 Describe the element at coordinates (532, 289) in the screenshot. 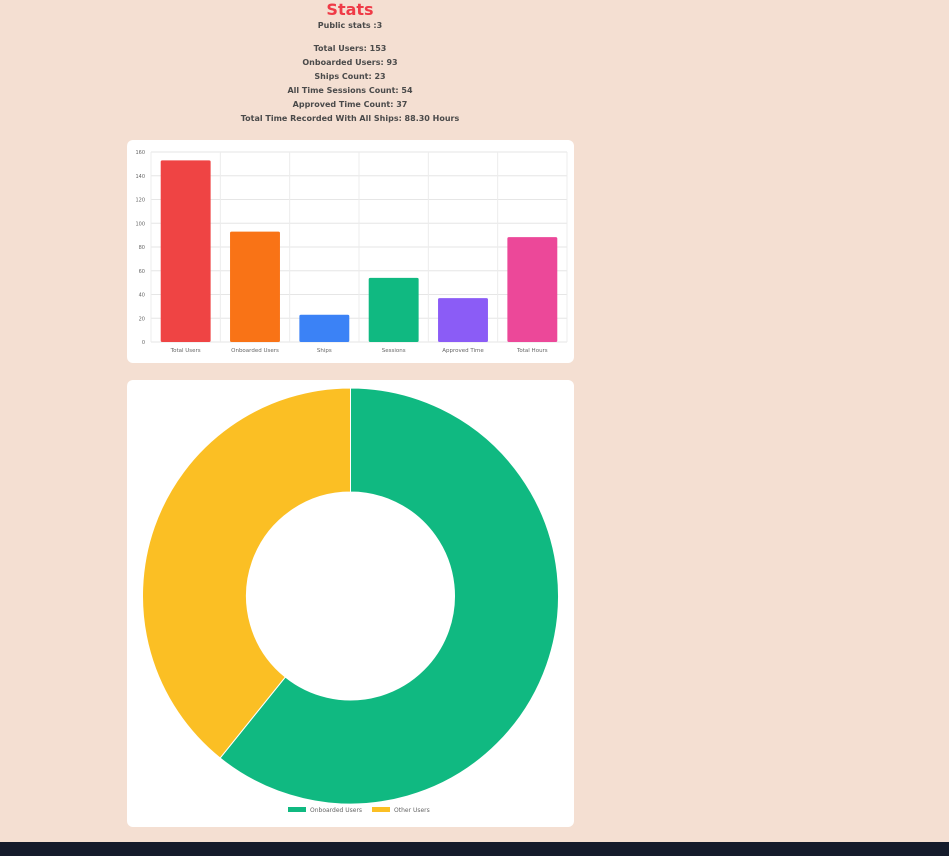

I see `bar-total-hours` at that location.